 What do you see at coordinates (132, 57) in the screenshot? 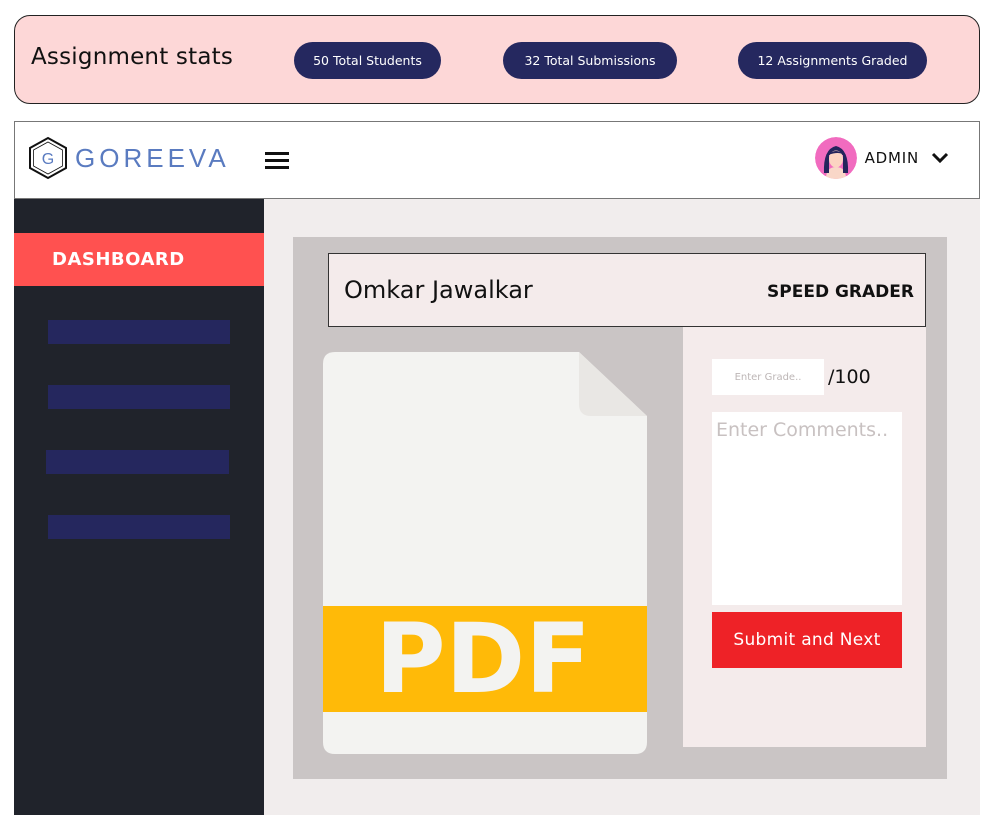
I see `stats-title: Assignment stats` at bounding box center [132, 57].